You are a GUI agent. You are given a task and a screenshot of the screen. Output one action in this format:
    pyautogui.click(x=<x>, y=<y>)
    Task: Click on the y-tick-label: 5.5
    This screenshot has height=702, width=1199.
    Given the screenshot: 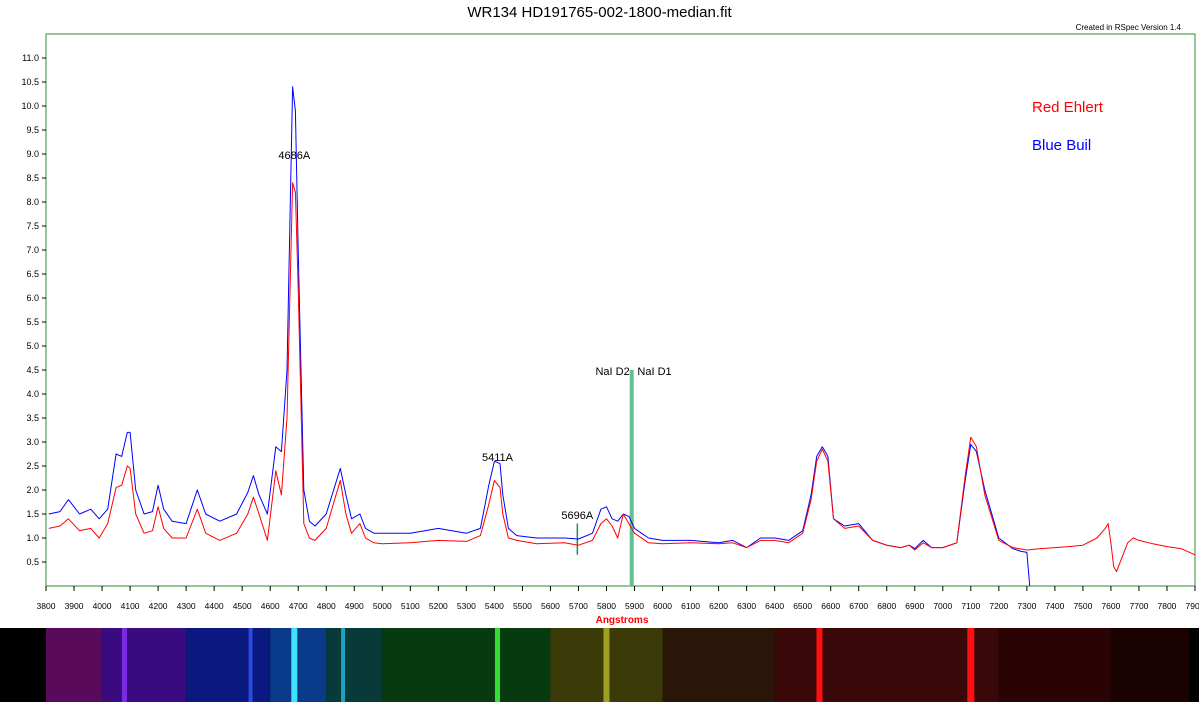 What is the action you would take?
    pyautogui.click(x=32, y=322)
    